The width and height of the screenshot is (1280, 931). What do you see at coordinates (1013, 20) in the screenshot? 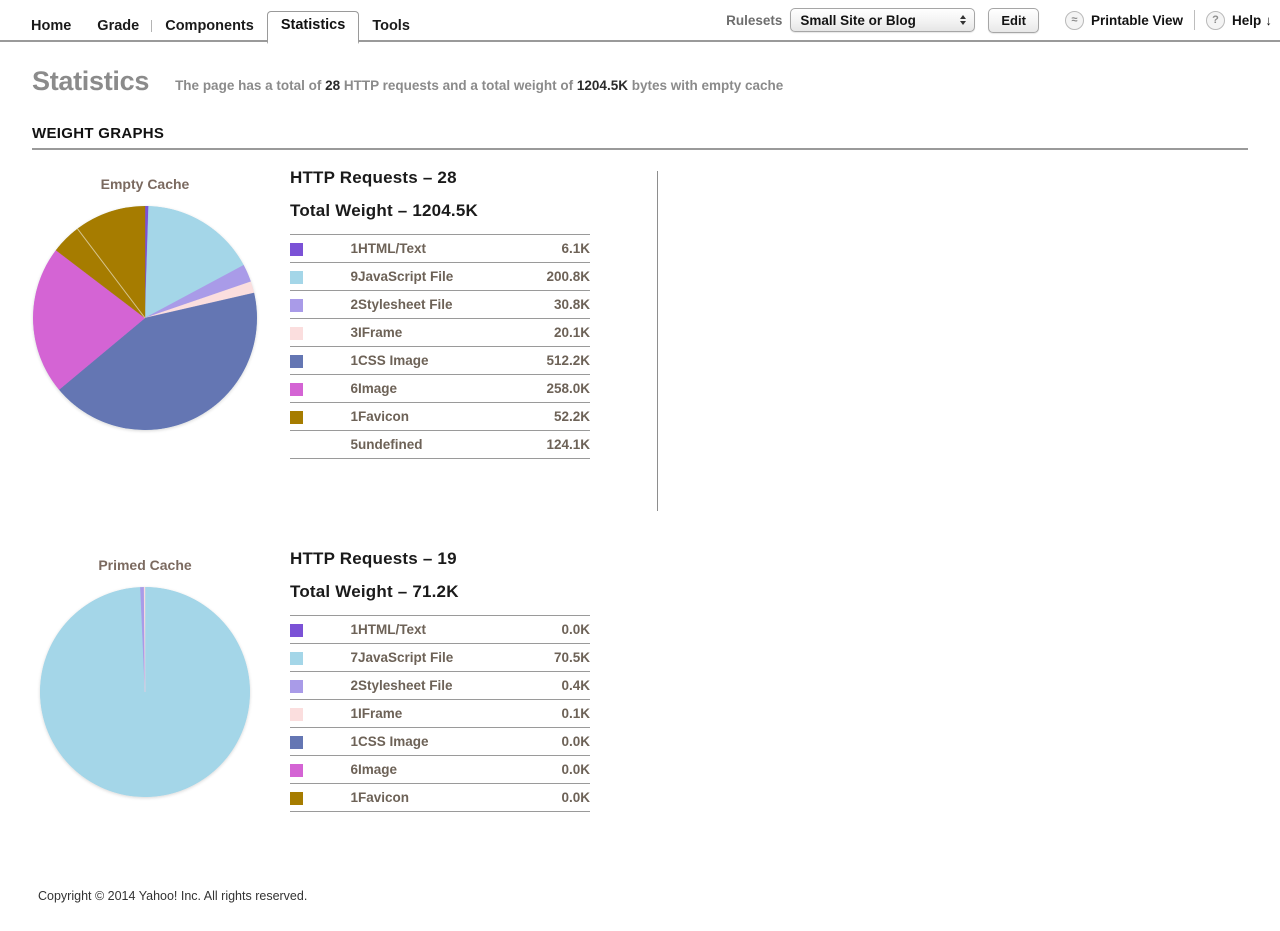
I see `edit-ruleset-button: Edit` at bounding box center [1013, 20].